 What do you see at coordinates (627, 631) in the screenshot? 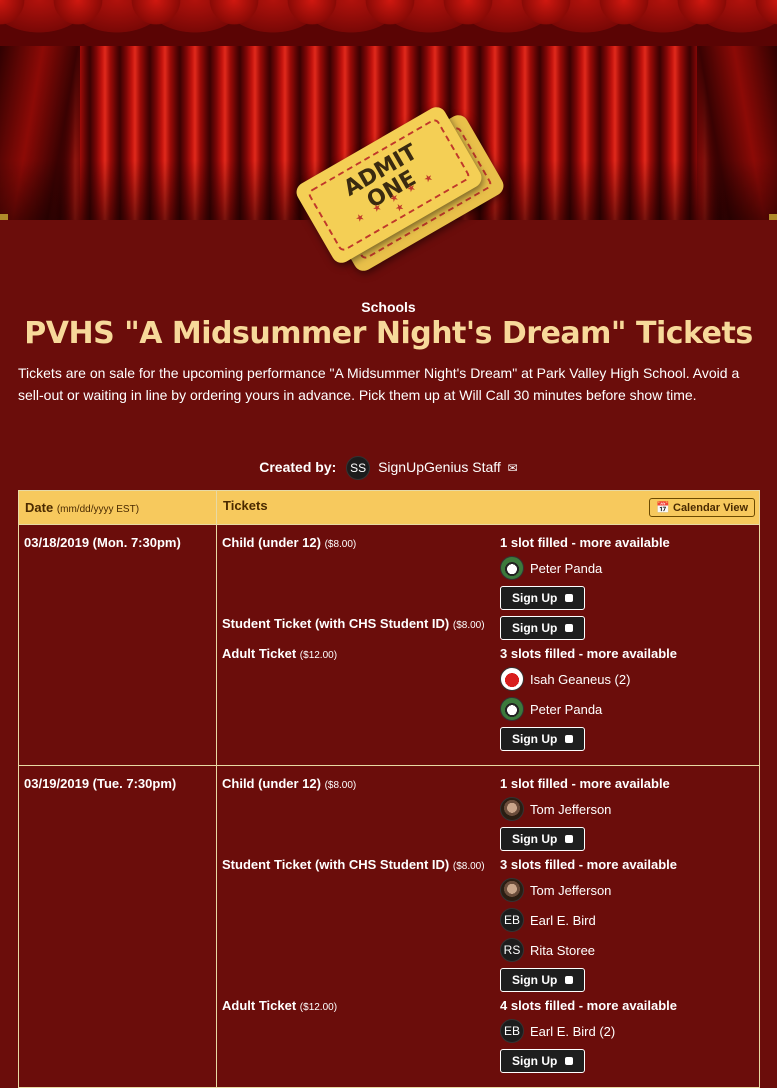
I see `ticket-signups: Sign Up` at bounding box center [627, 631].